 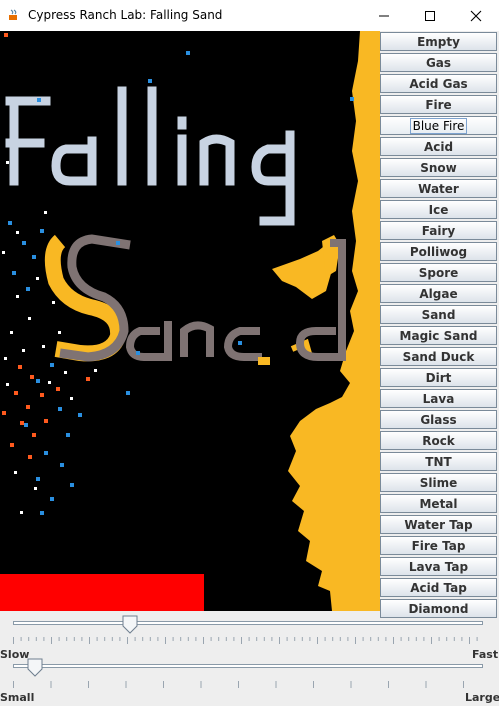 I want to click on element-button-label: Acid, so click(x=438, y=146).